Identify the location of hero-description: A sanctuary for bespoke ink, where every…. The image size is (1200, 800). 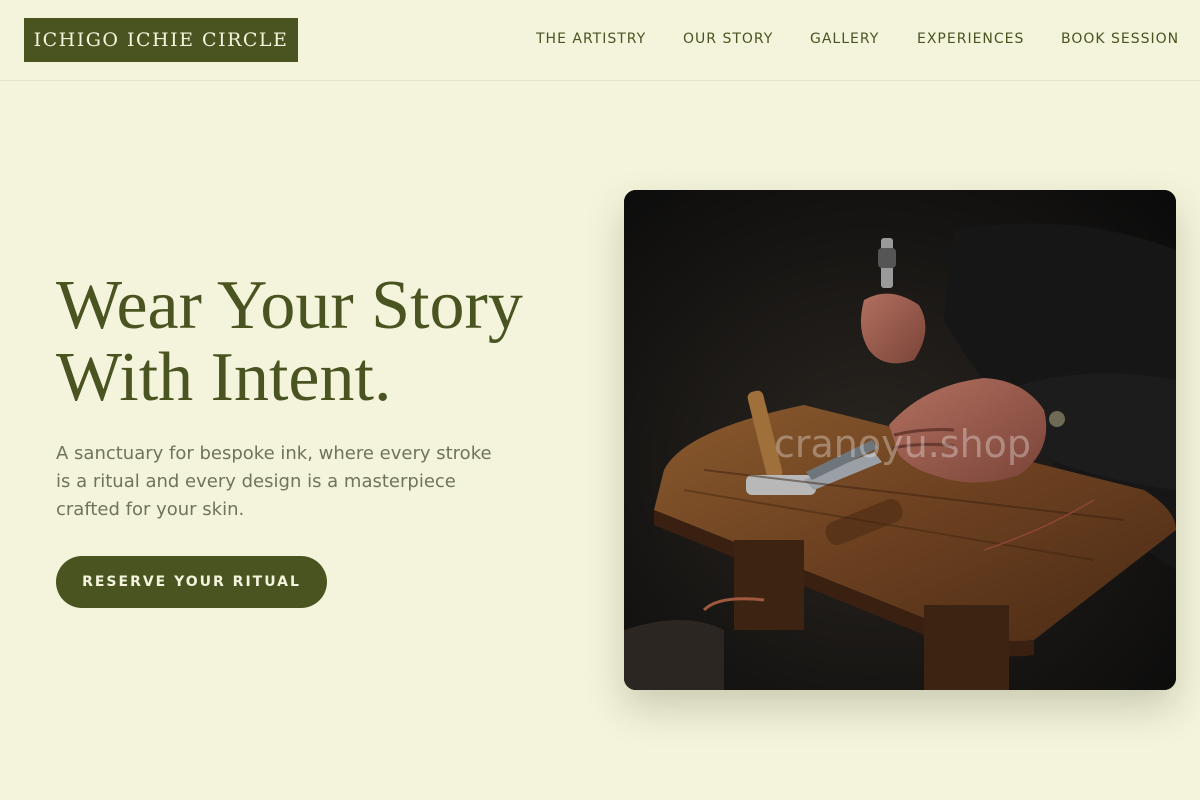
(274, 481).